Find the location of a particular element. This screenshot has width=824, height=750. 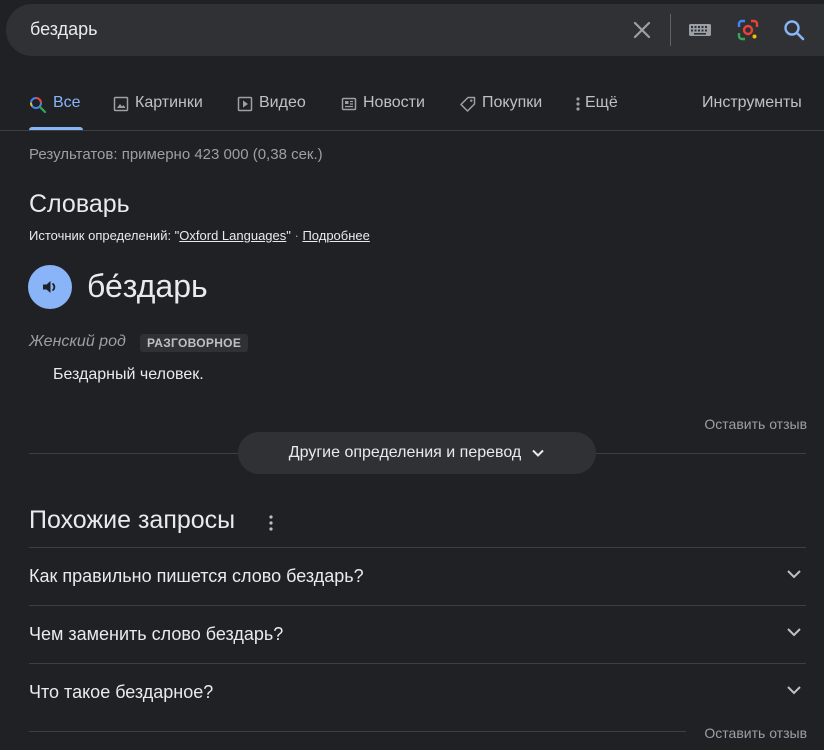

tab-news: Новости is located at coordinates (383, 112).